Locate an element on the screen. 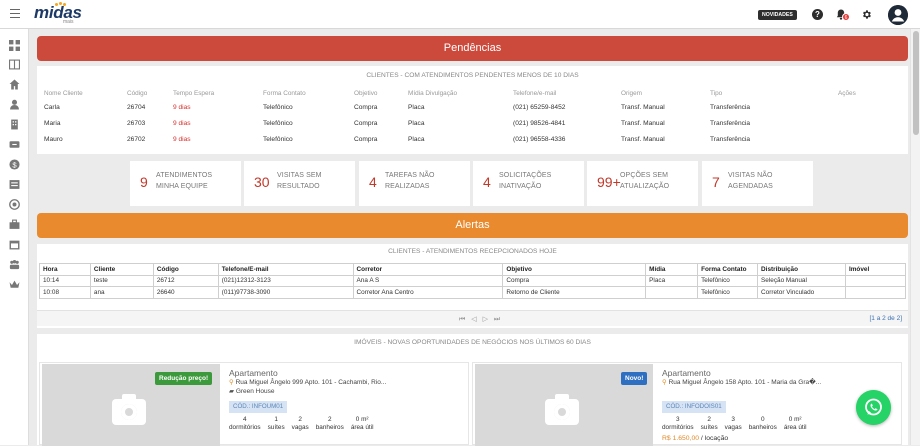 Image resolution: width=920 pixels, height=446 pixels. feature-value: 2 is located at coordinates (300, 419).